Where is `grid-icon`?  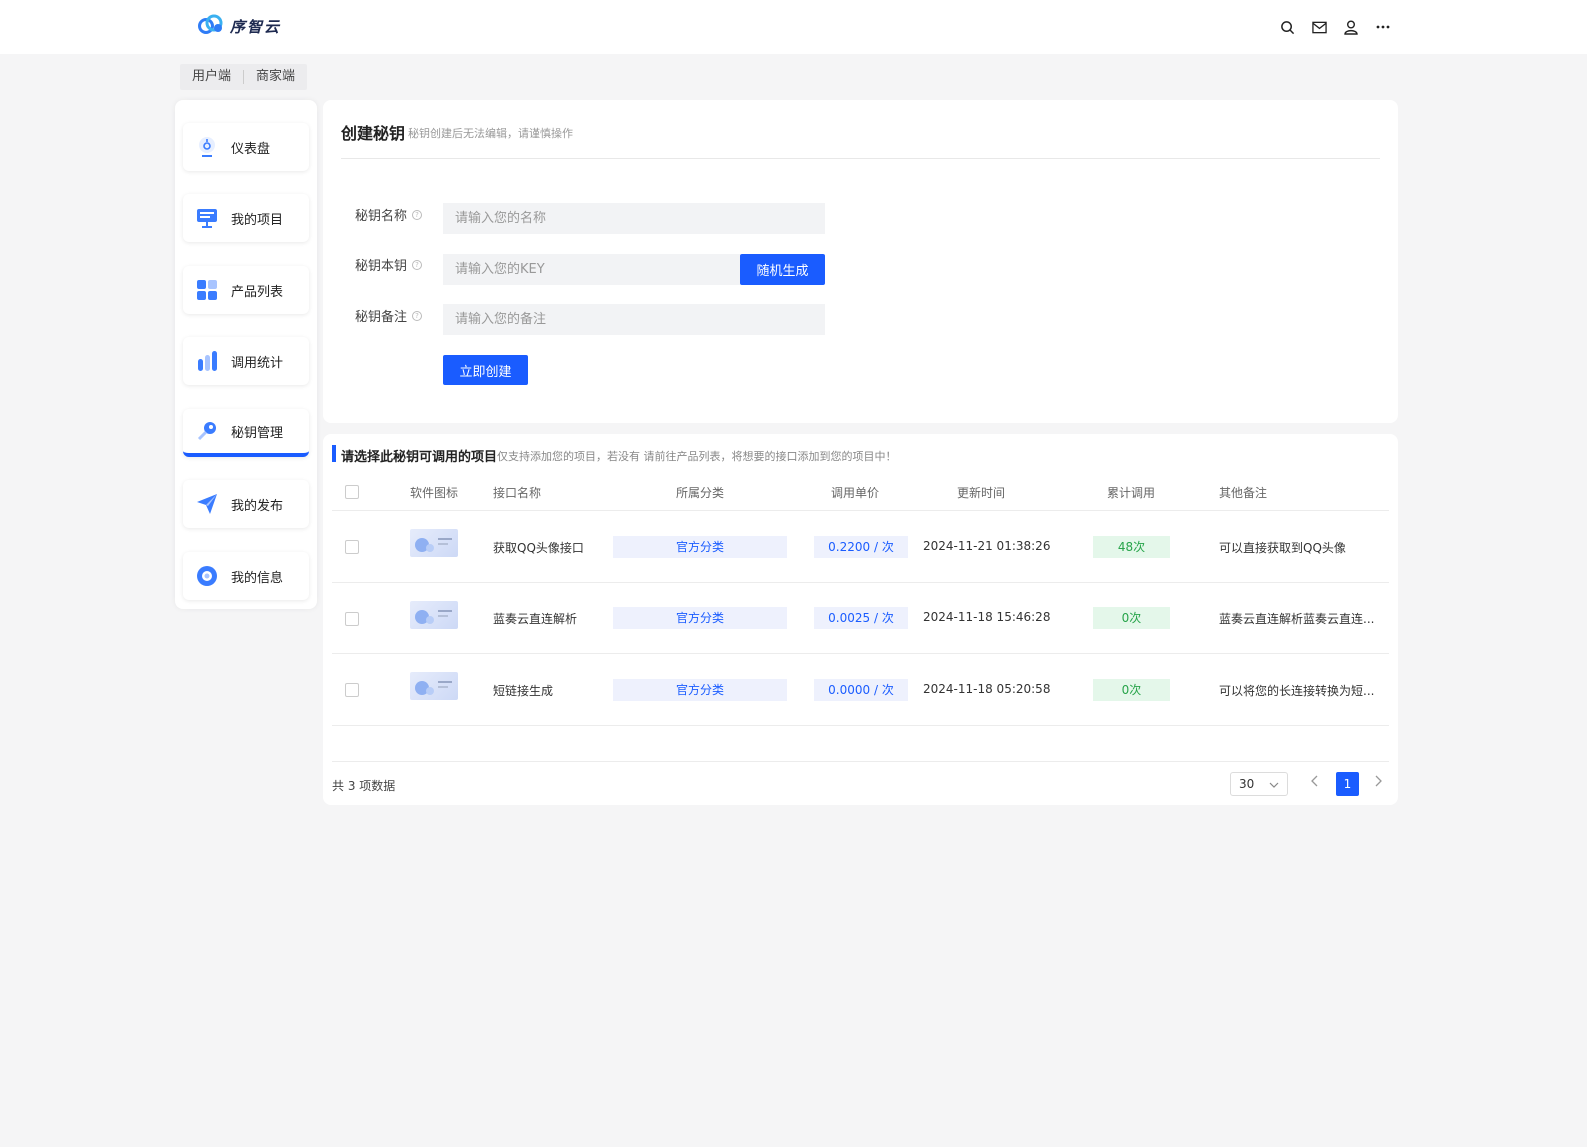
grid-icon is located at coordinates (207, 290).